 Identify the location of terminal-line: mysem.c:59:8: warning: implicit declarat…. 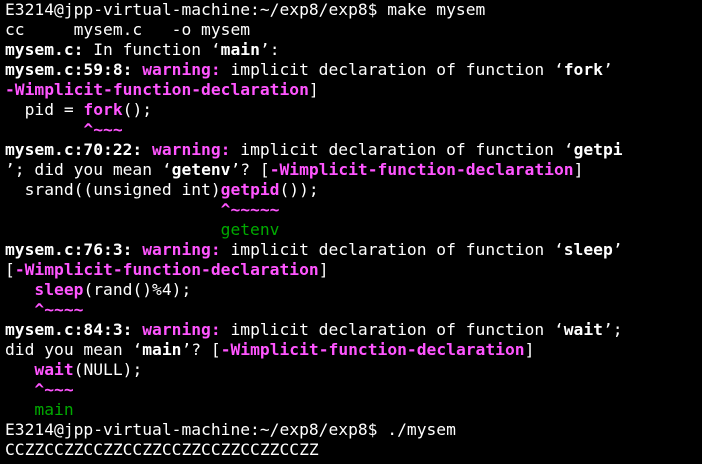
(353, 70).